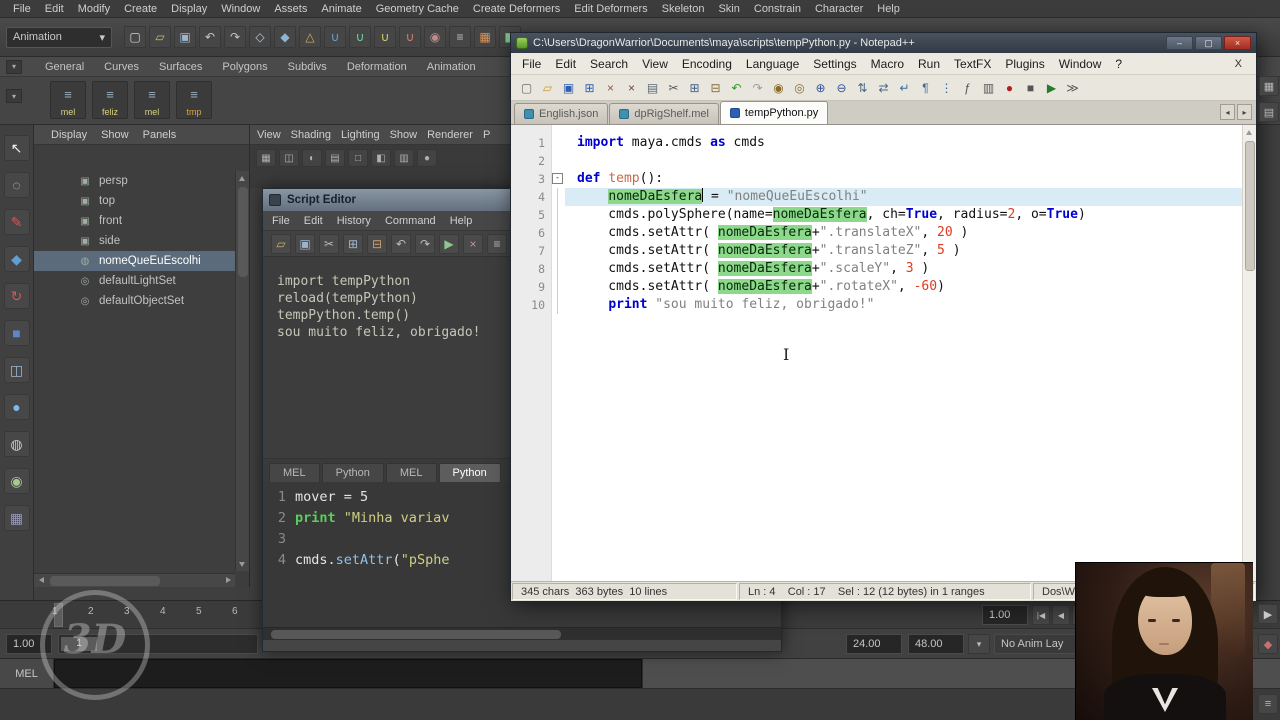 Image resolution: width=1280 pixels, height=720 pixels. What do you see at coordinates (715, 87) in the screenshot?
I see `paste-icon: ⊟` at bounding box center [715, 87].